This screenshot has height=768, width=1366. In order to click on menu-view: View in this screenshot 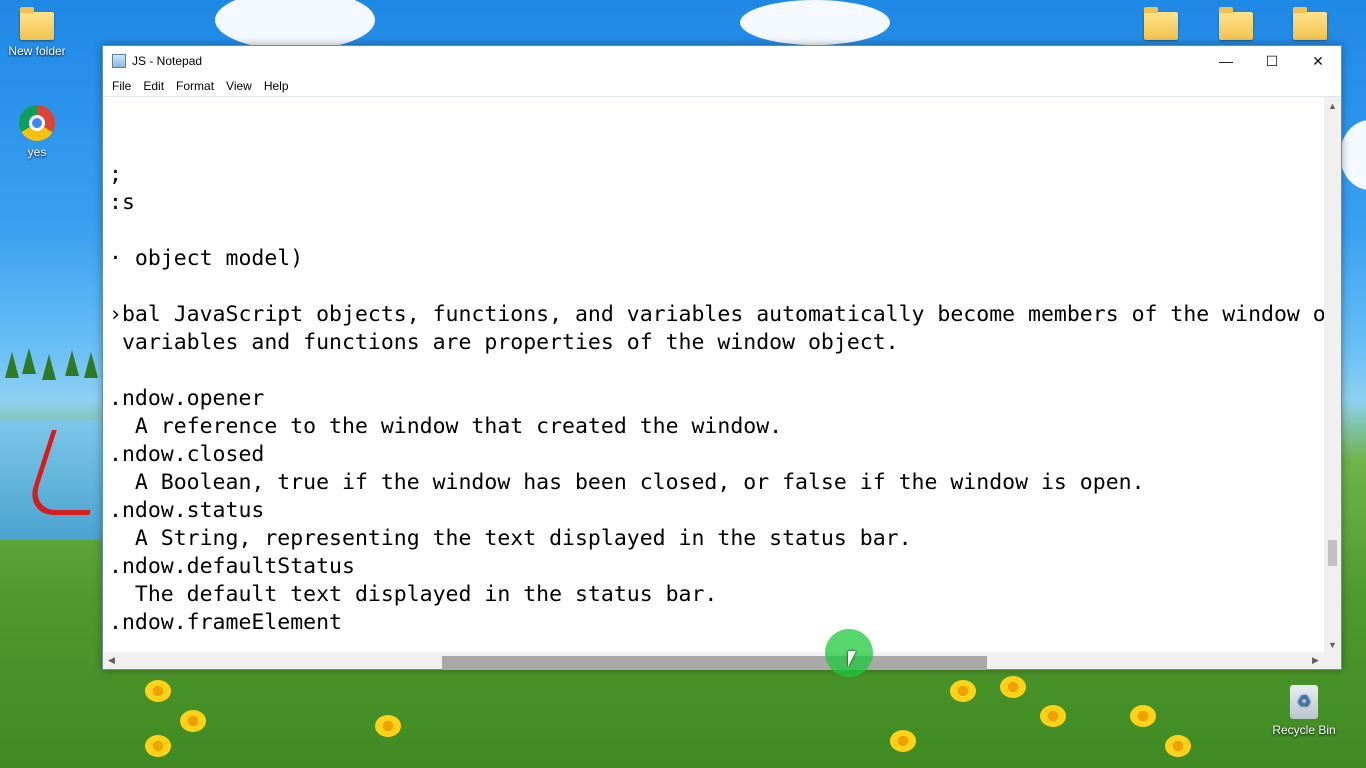, I will do `click(239, 86)`.